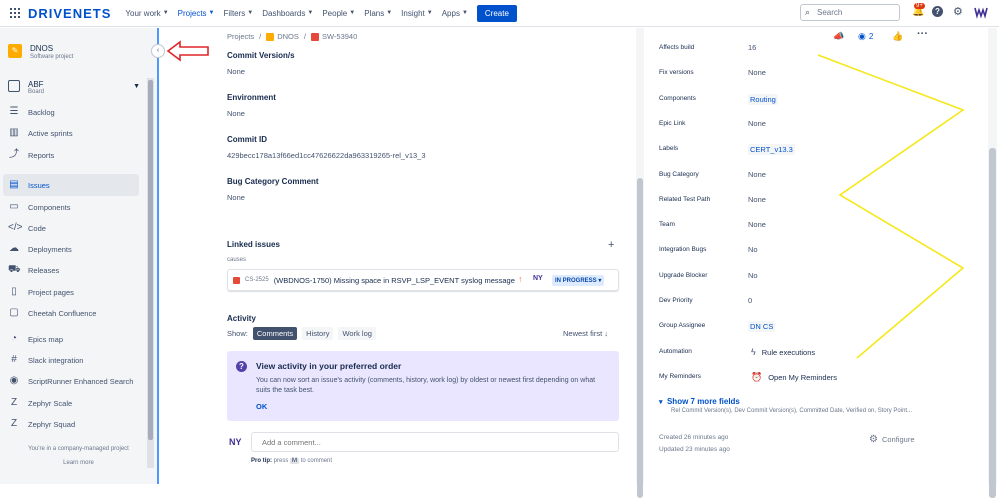 This screenshot has width=999, height=498. What do you see at coordinates (830, 12) in the screenshot?
I see `search-placeholder: Search` at bounding box center [830, 12].